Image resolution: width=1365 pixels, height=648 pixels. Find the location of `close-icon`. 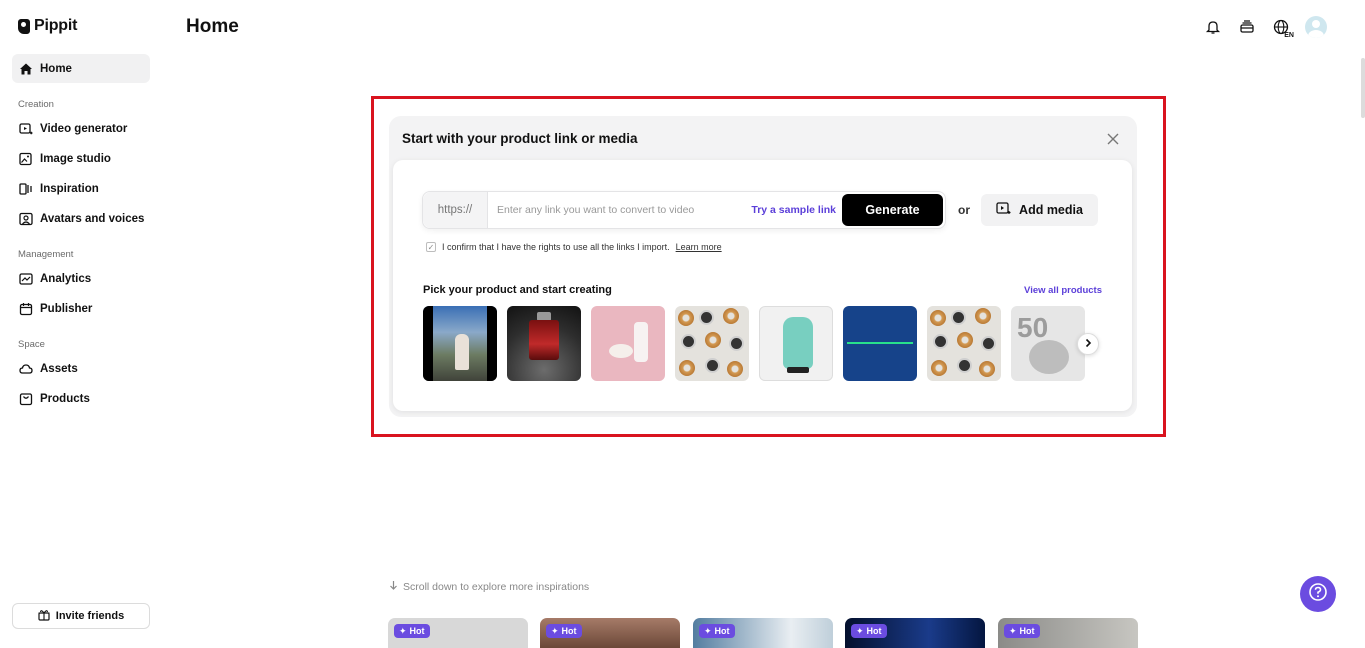

close-icon is located at coordinates (1113, 139).